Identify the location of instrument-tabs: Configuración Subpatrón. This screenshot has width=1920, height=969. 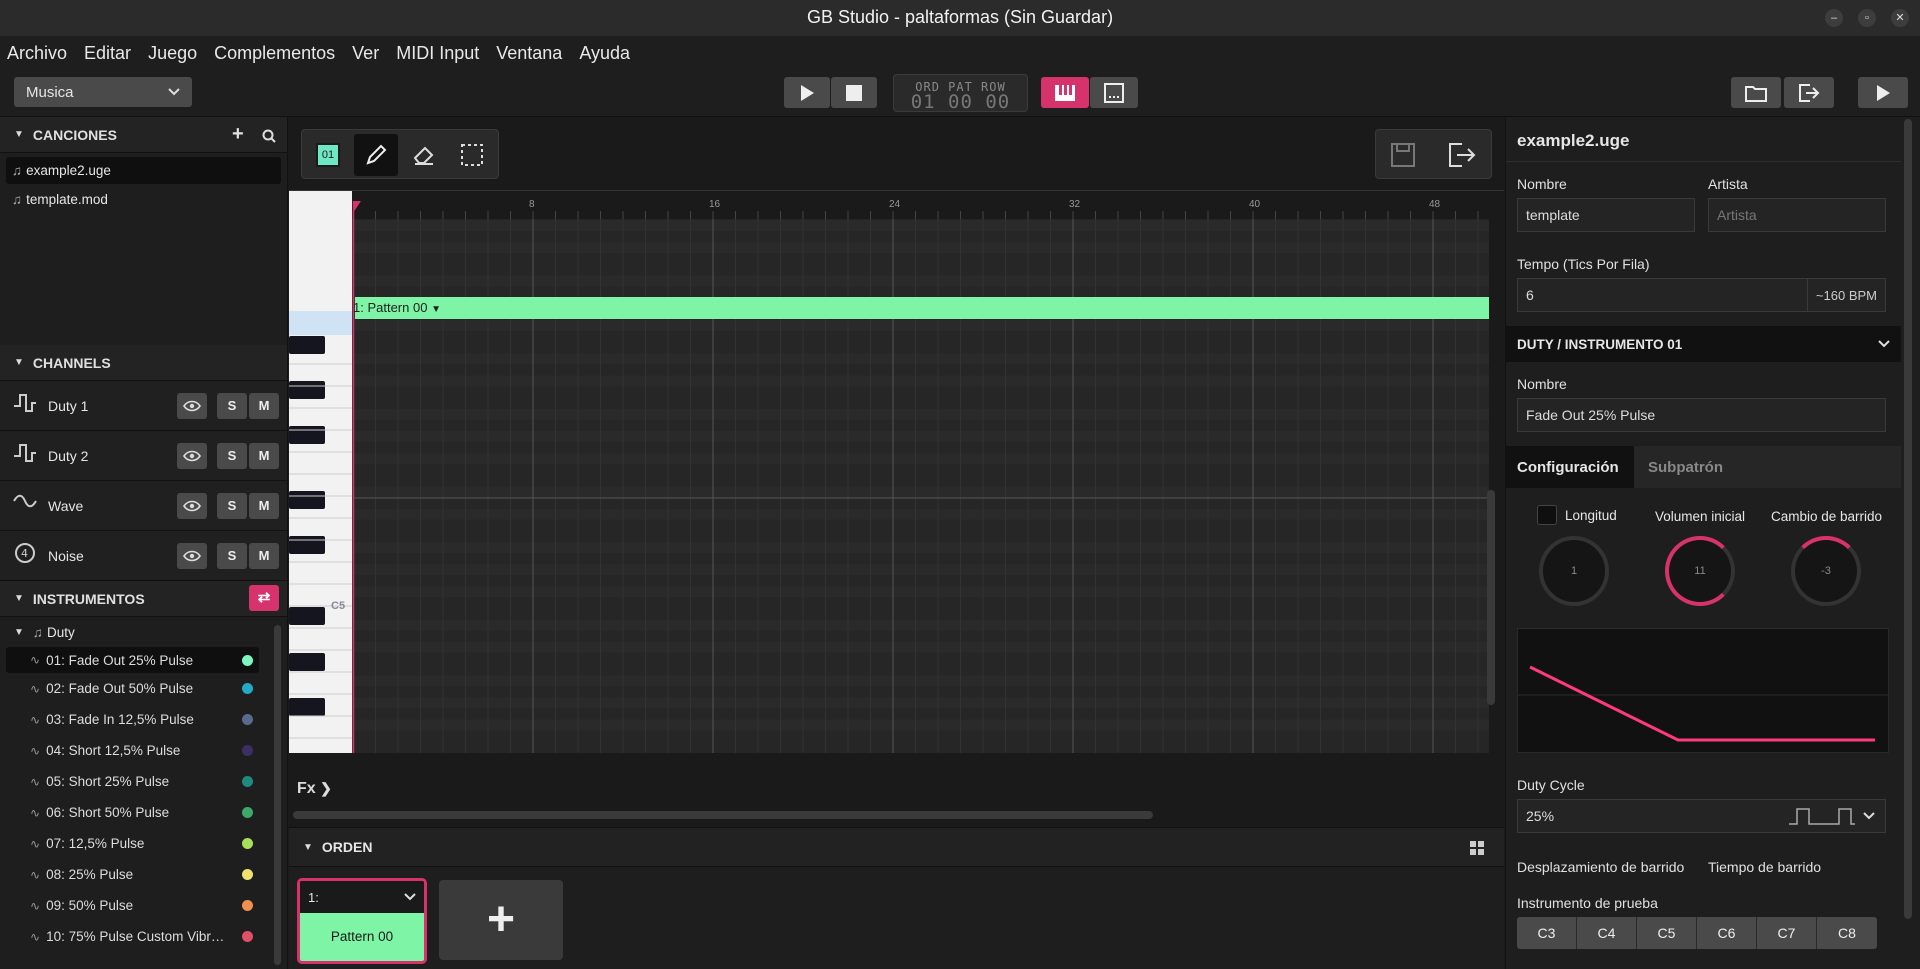
(1703, 467).